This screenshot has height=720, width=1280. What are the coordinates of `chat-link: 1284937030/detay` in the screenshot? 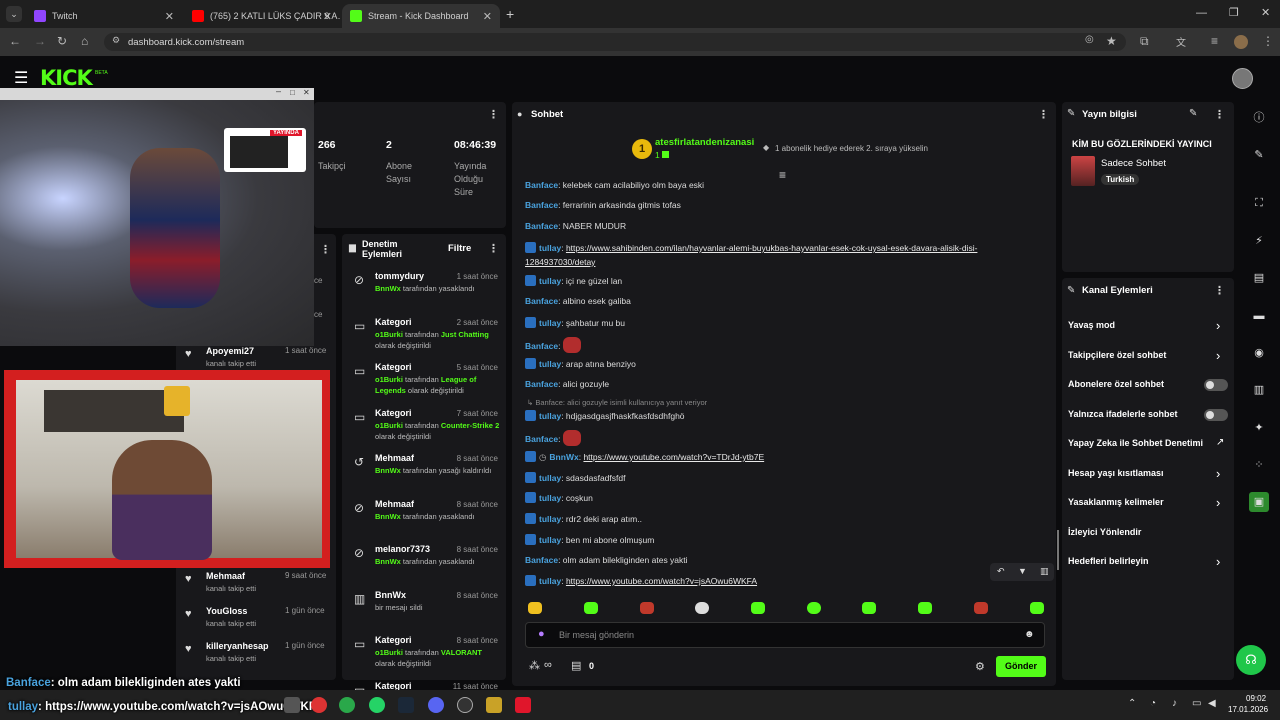 It's located at (560, 262).